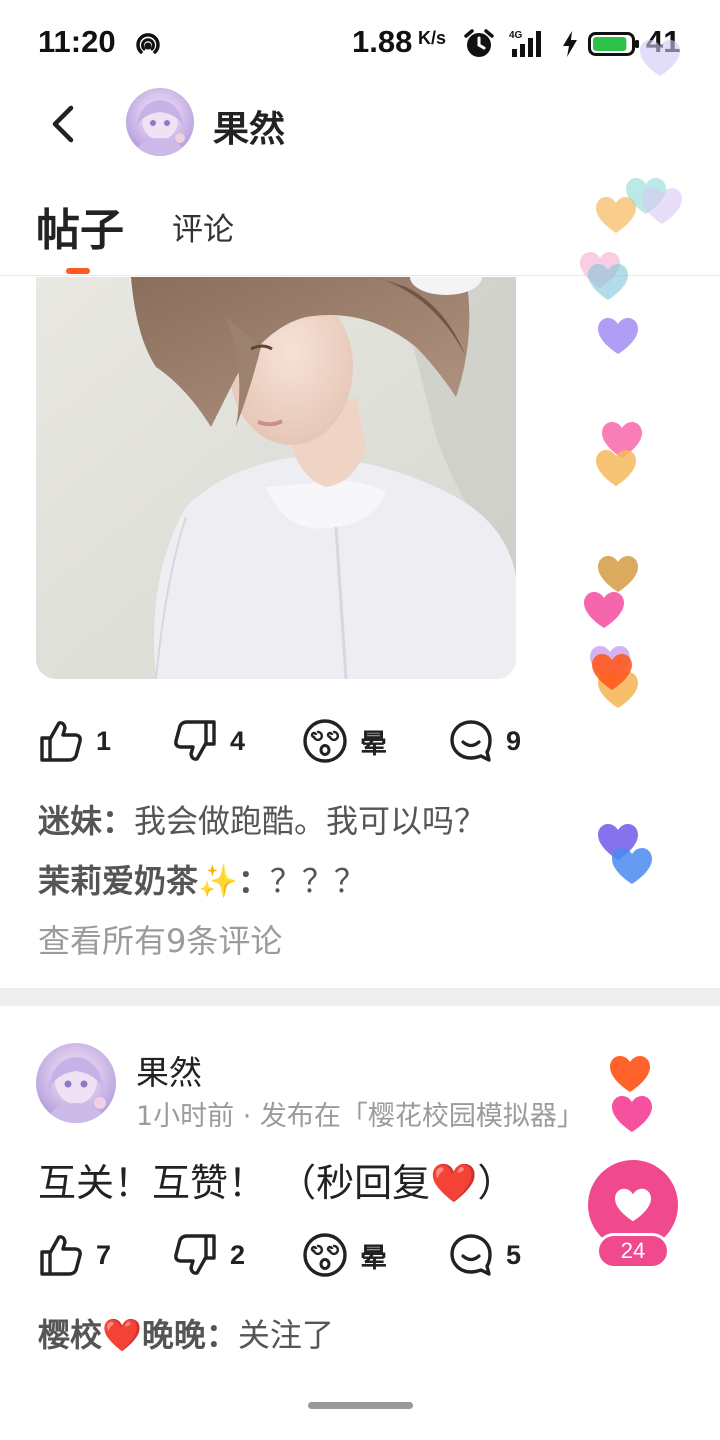 The height and width of the screenshot is (1440, 720). Describe the element at coordinates (138, 1335) in the screenshot. I see `comment-author: 樱校❤️晚晚：` at that location.